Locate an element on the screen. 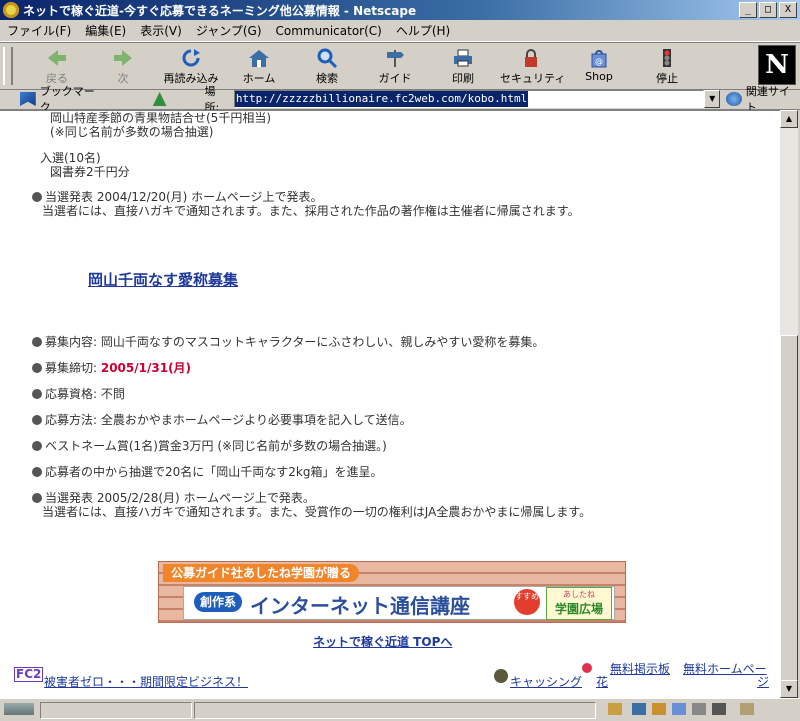 Image resolution: width=800 pixels, height=721 pixels. guide-signpost-icon is located at coordinates (395, 58).